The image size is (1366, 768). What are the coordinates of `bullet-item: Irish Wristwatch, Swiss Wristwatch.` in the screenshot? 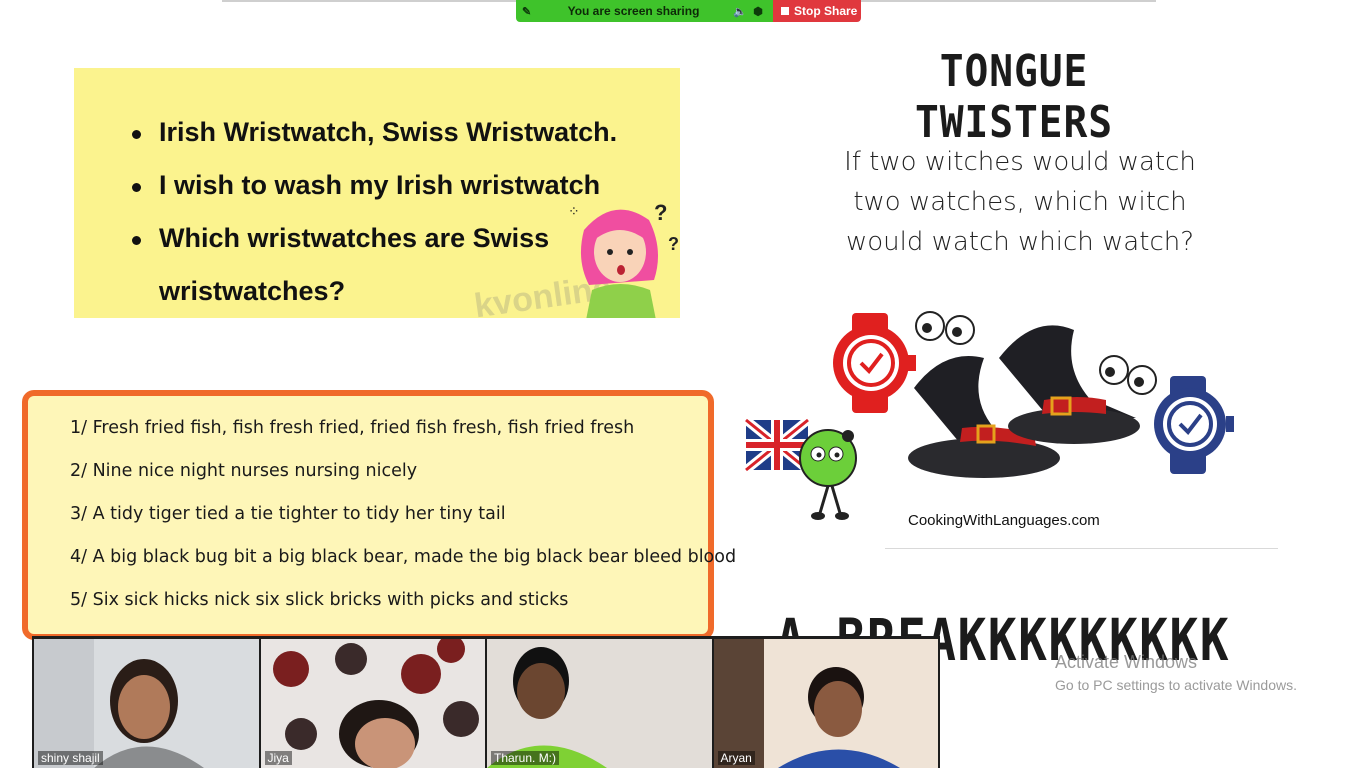 It's located at (374, 132).